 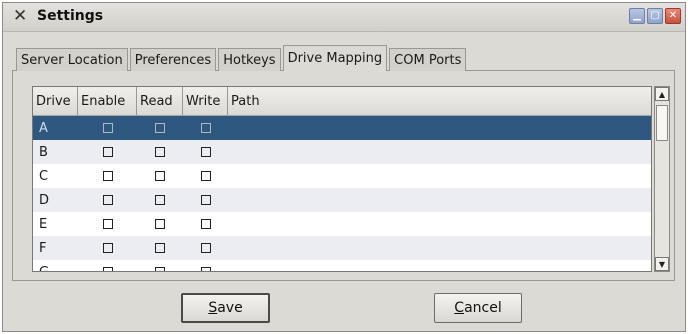 I want to click on drive-letter: E, so click(x=43, y=224).